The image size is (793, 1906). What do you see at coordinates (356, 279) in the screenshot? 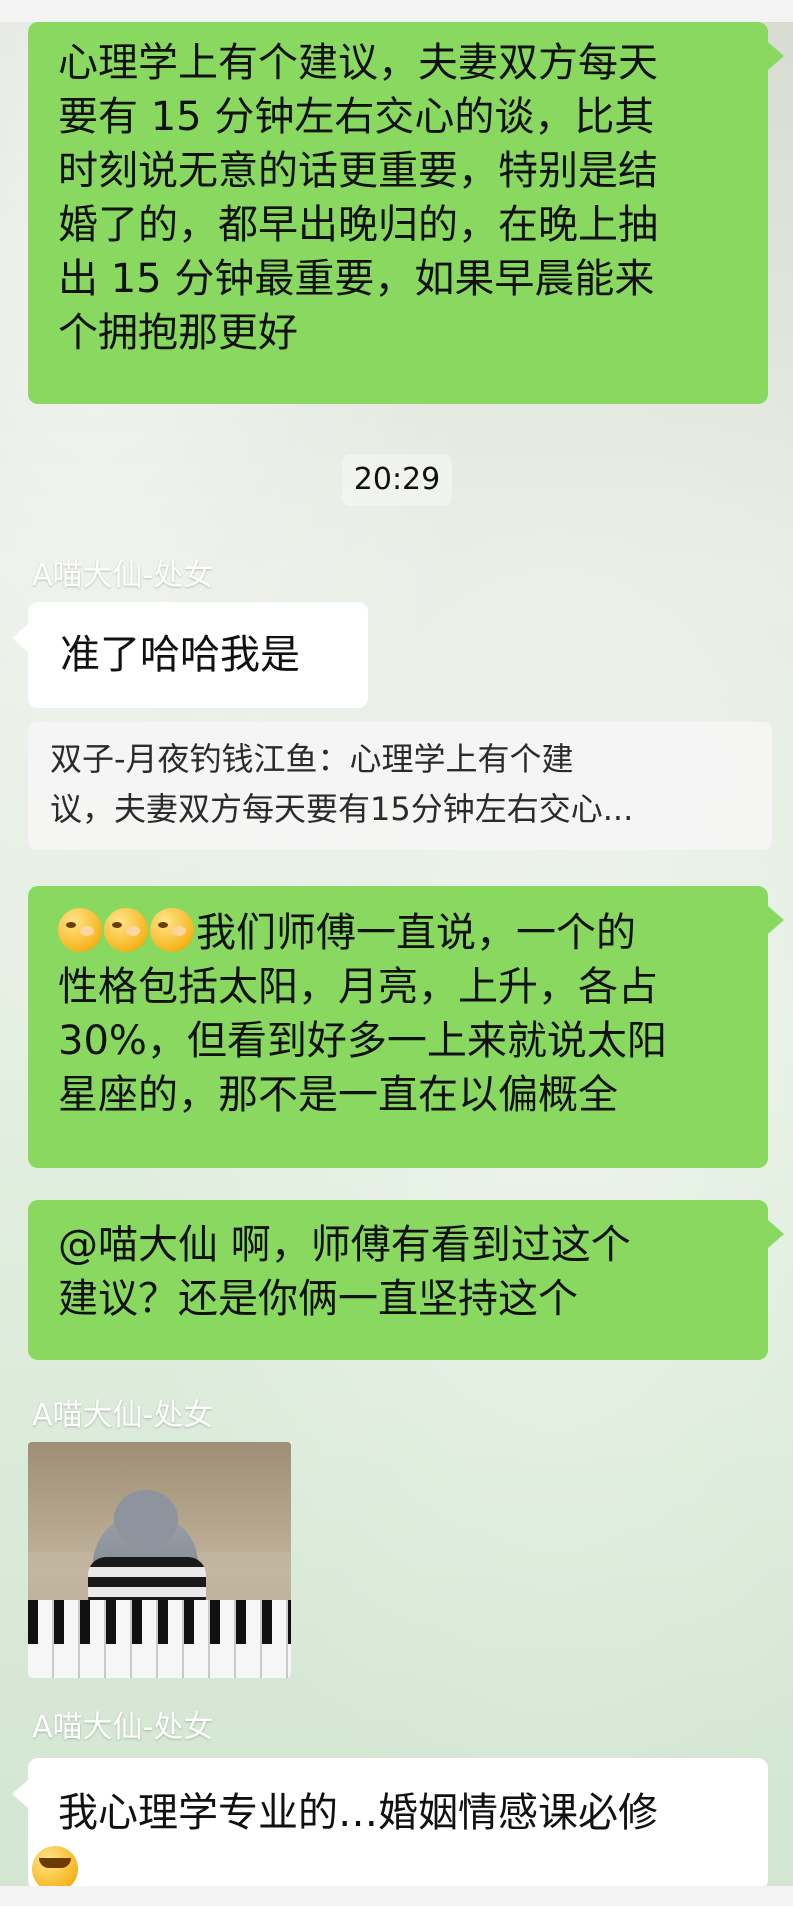
I see `message-line: 出 15 分钟最重要，如果早晨能来` at bounding box center [356, 279].